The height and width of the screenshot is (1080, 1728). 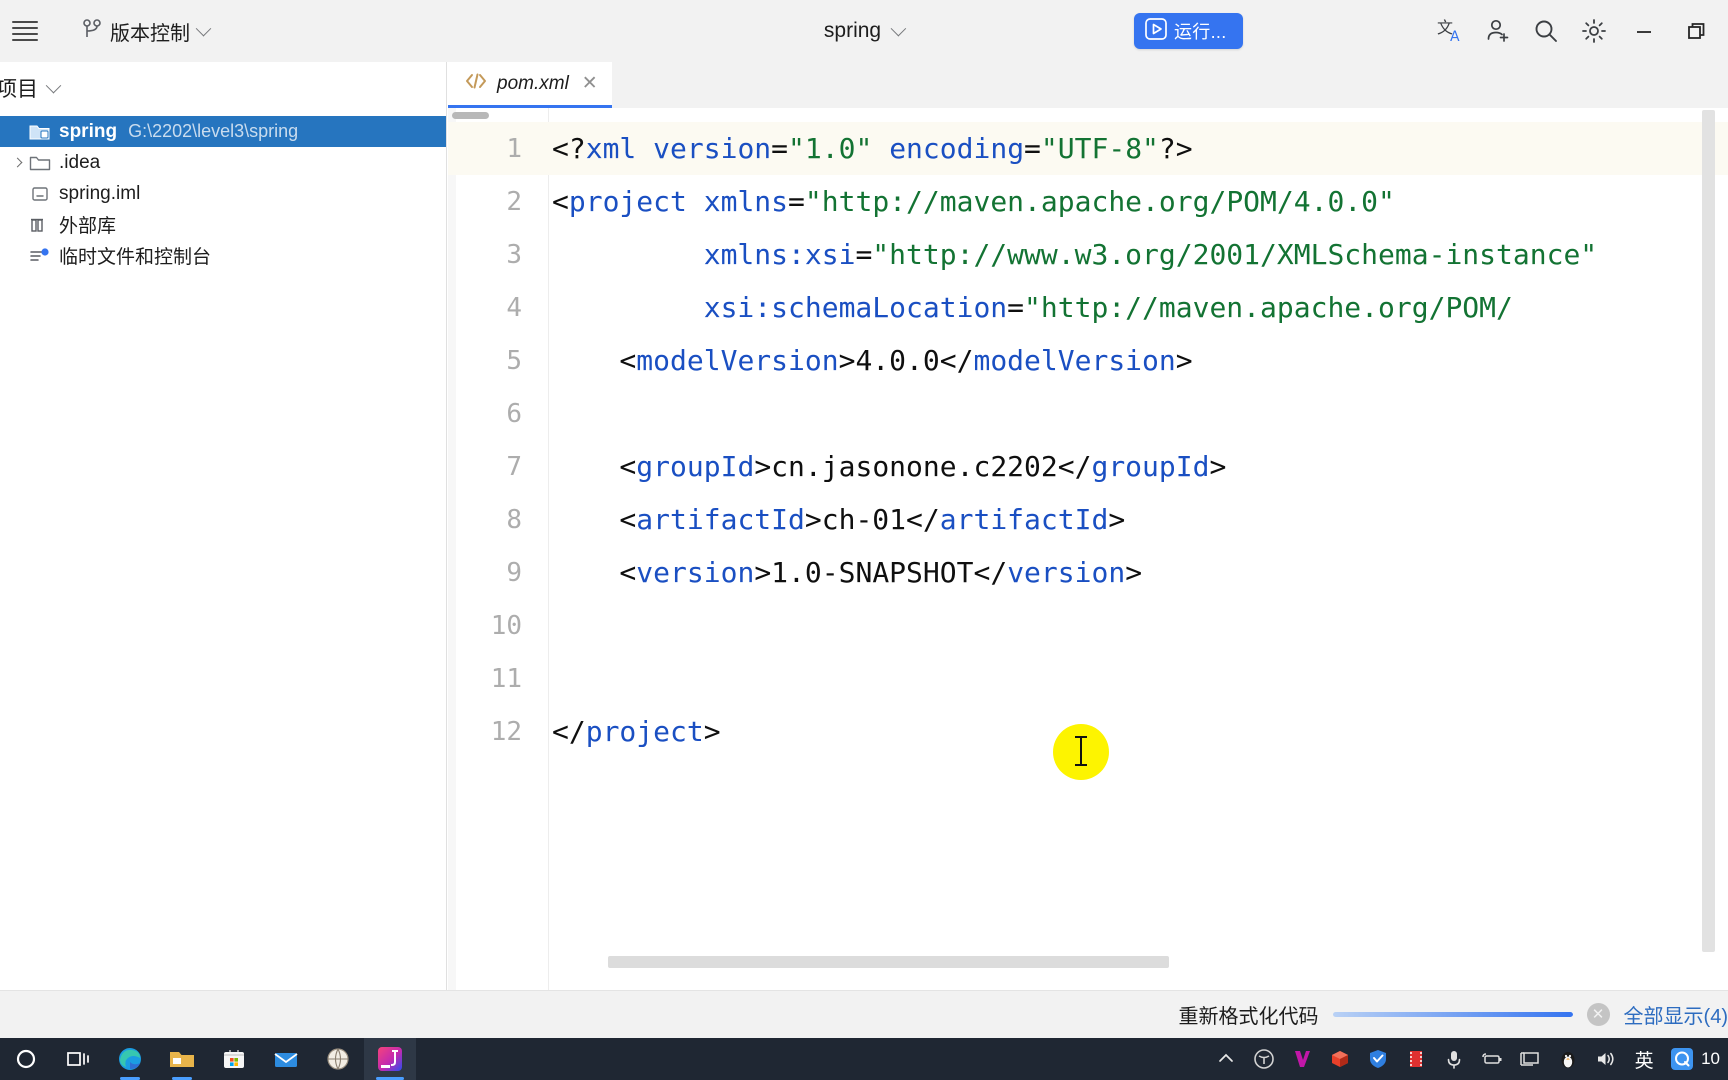 I want to click on status-bar: 重新格式化代码 ✕ 全部显示(4), so click(x=864, y=1014).